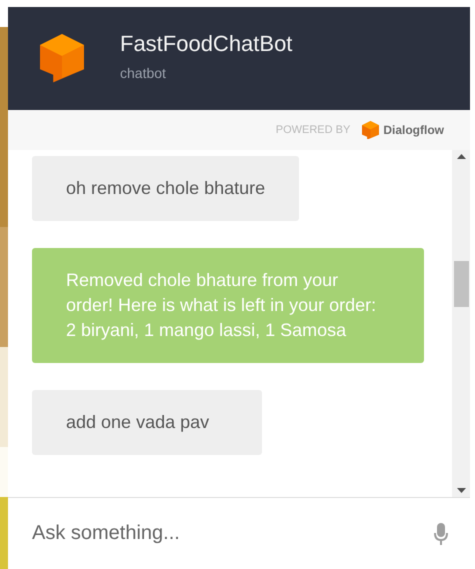 The width and height of the screenshot is (475, 569). I want to click on bot-title: FastFoodChatBot, so click(206, 43).